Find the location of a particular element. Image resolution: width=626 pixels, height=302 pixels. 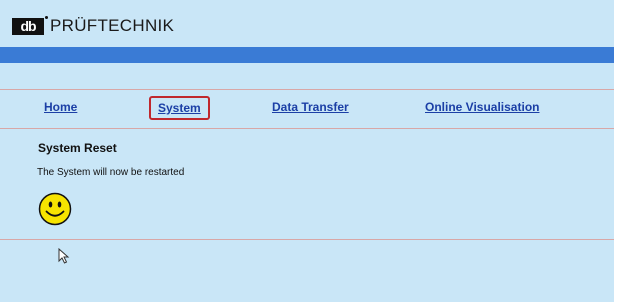

logo-text: PRÜFTECHNIK is located at coordinates (112, 25).